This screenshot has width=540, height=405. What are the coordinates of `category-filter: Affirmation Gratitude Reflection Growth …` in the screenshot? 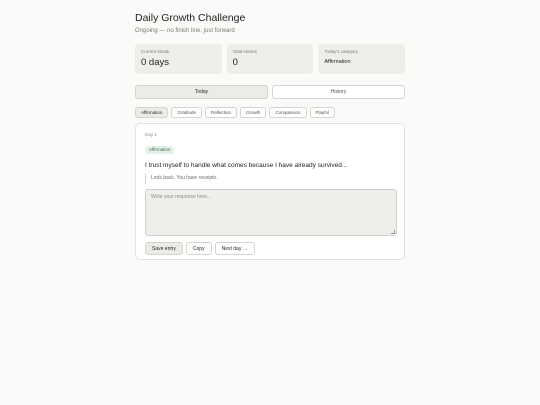 It's located at (270, 112).